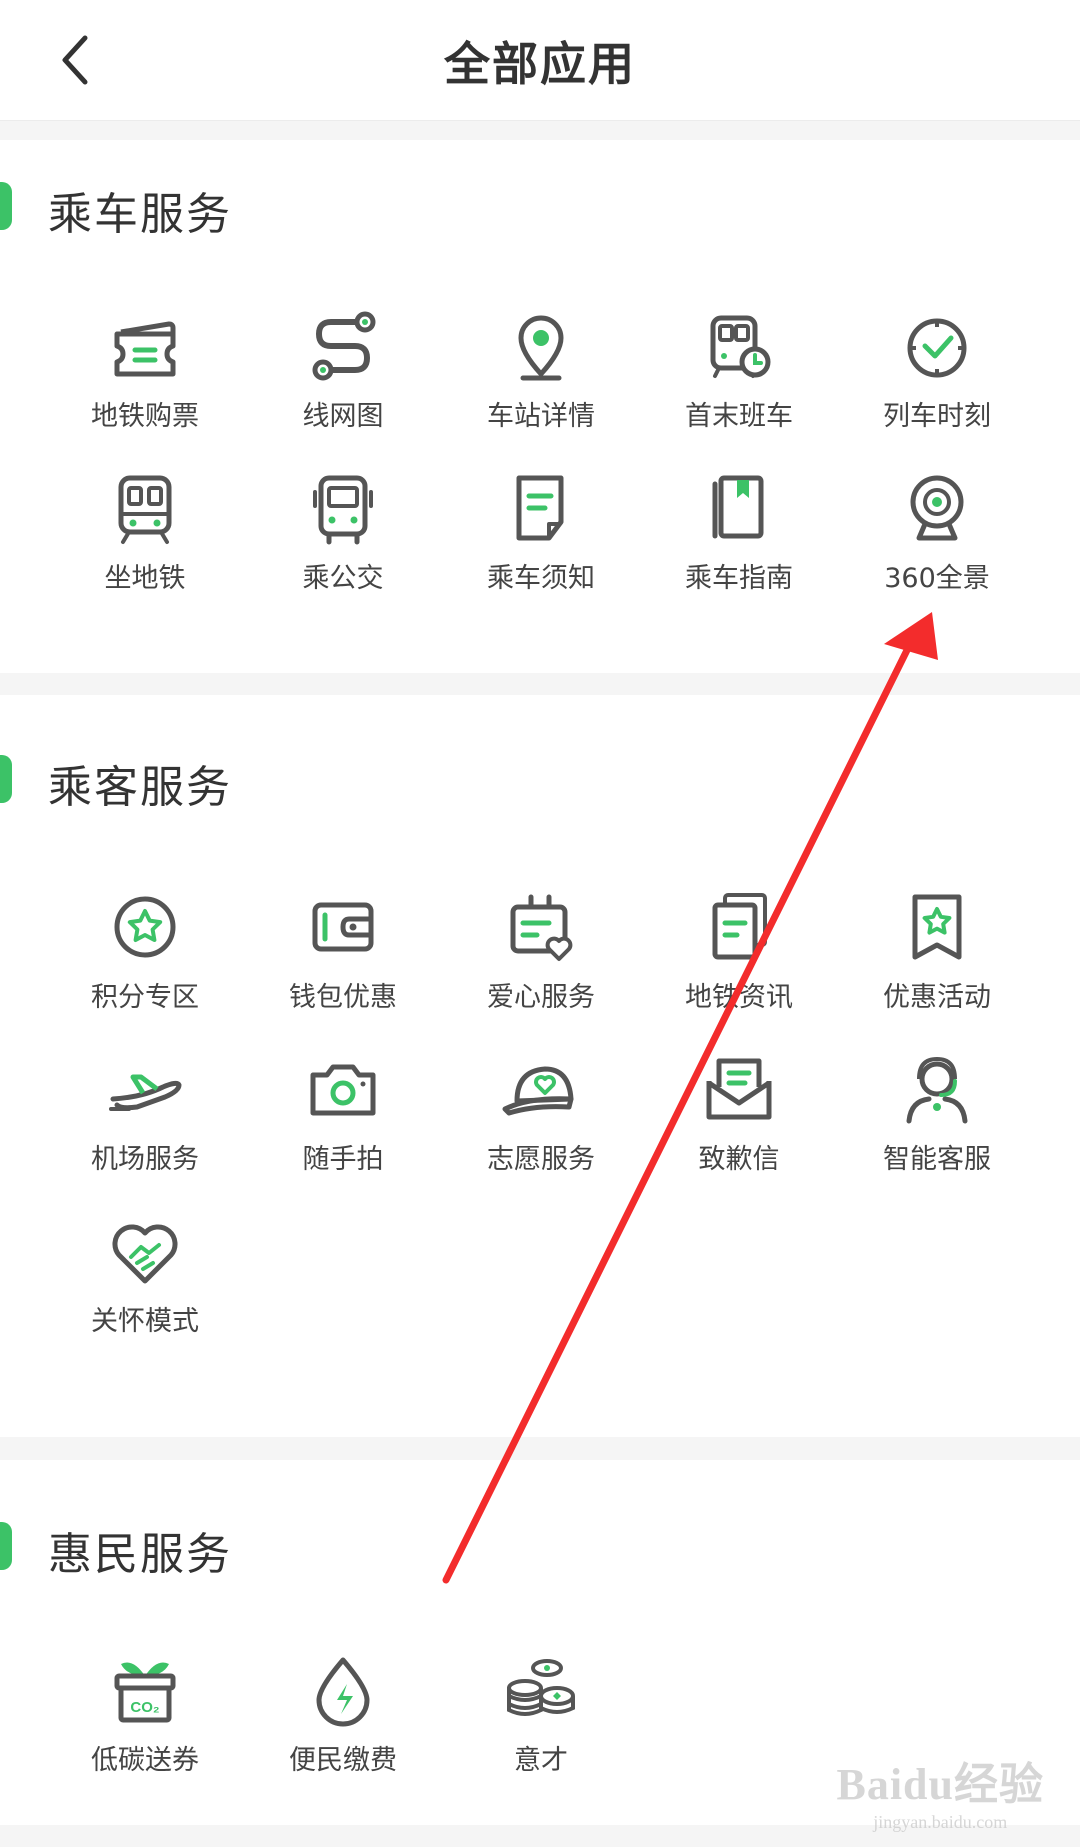  What do you see at coordinates (541, 1159) in the screenshot?
I see `app-label: 志愿服务` at bounding box center [541, 1159].